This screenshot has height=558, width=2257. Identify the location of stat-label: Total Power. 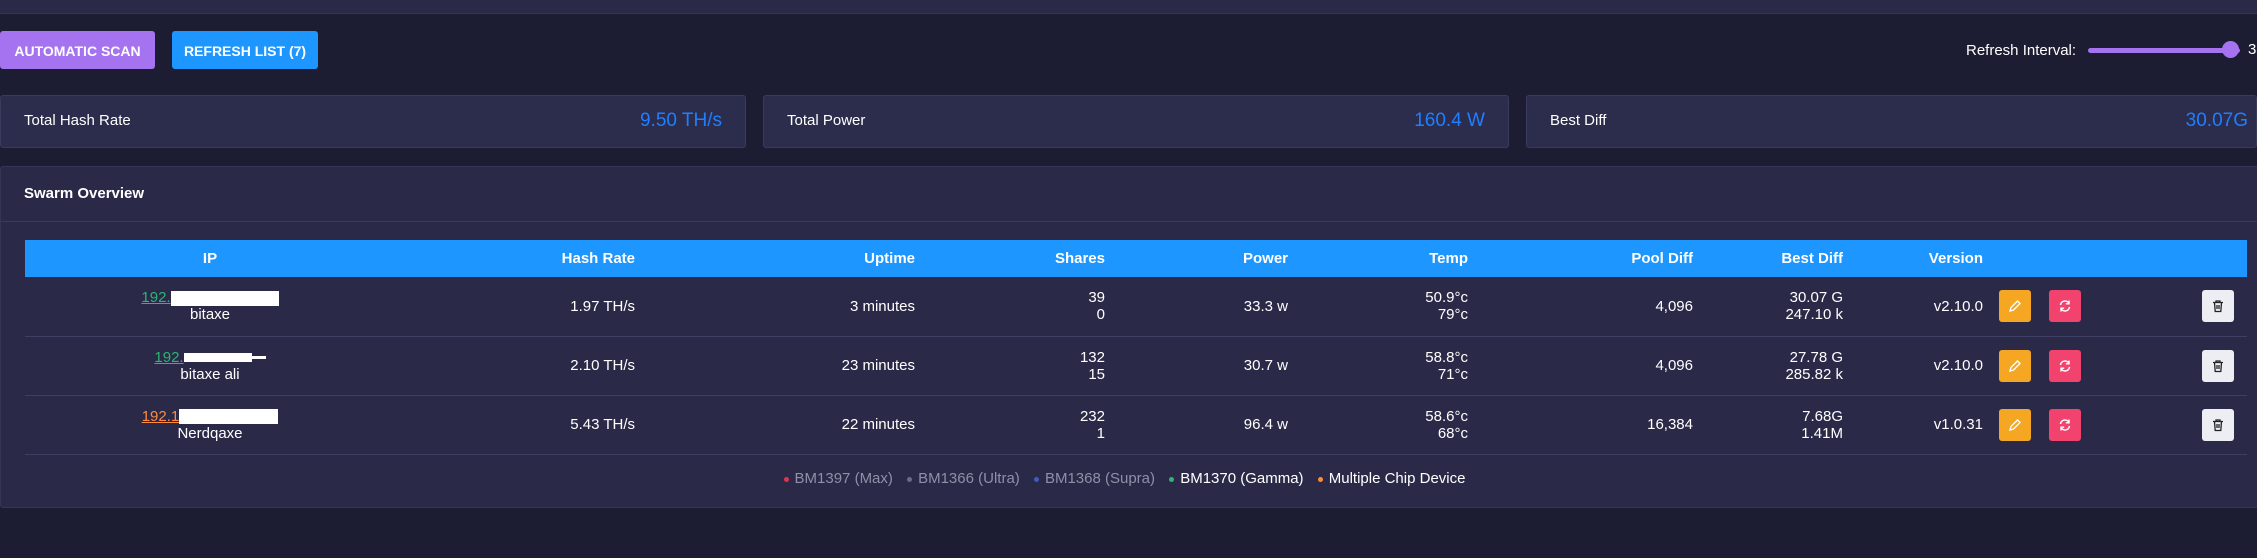
(826, 120).